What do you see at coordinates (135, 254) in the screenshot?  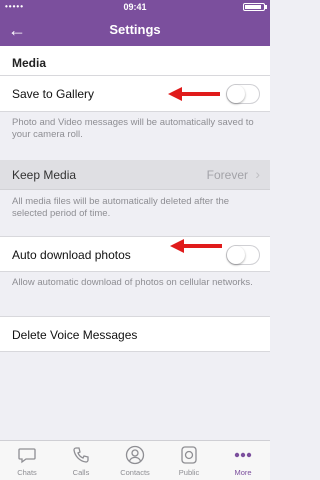 I see `auto-download-row: Auto download photos` at bounding box center [135, 254].